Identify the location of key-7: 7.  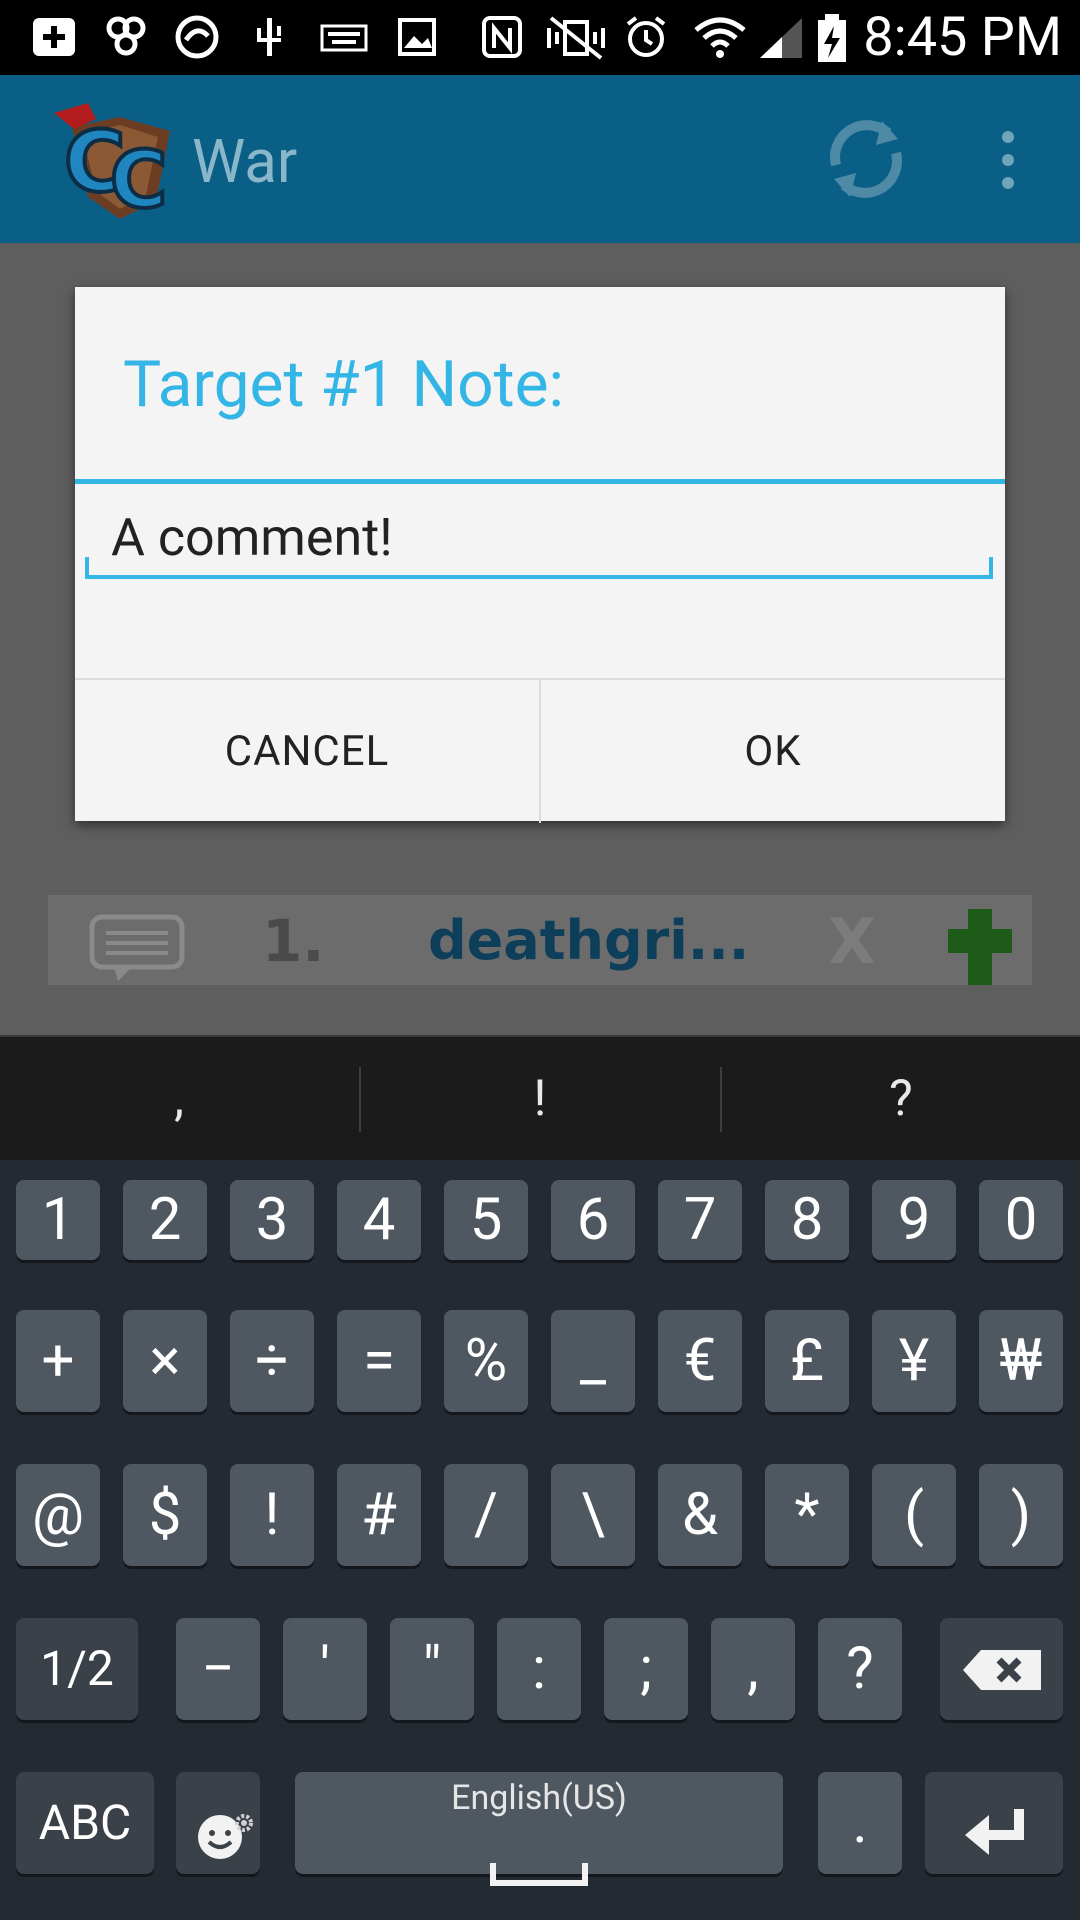
(700, 1220).